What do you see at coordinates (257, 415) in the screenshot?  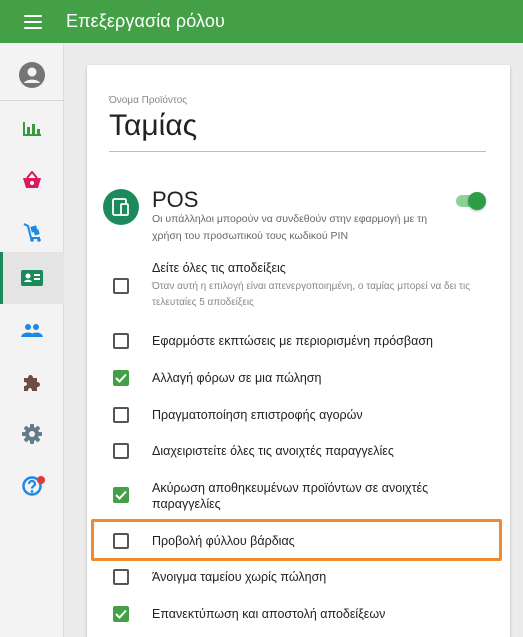 I see `permission-label: Πραγματοποίηση επιστροφής αγορών` at bounding box center [257, 415].